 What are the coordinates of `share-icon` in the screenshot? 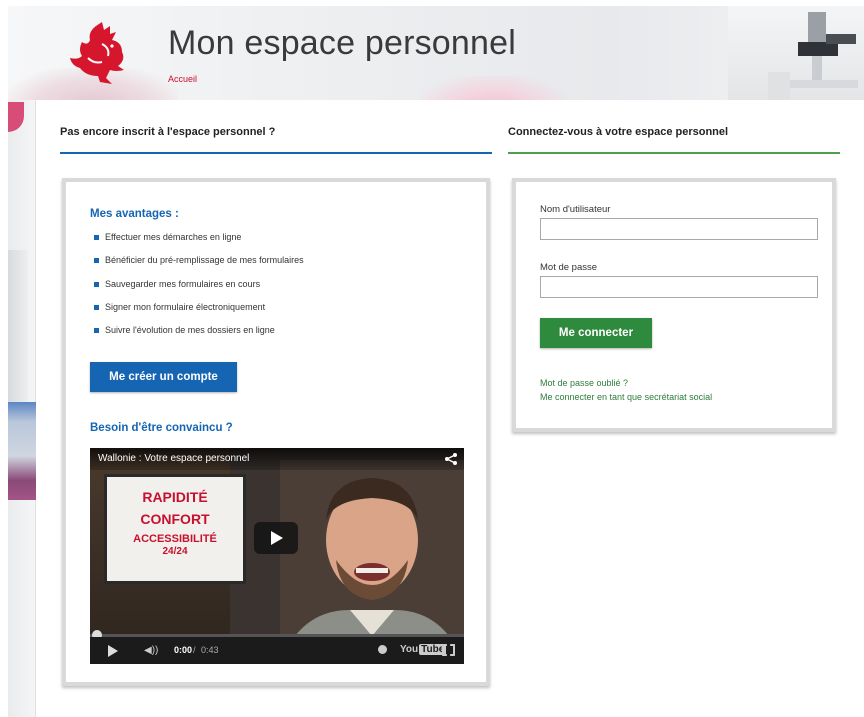 It's located at (451, 459).